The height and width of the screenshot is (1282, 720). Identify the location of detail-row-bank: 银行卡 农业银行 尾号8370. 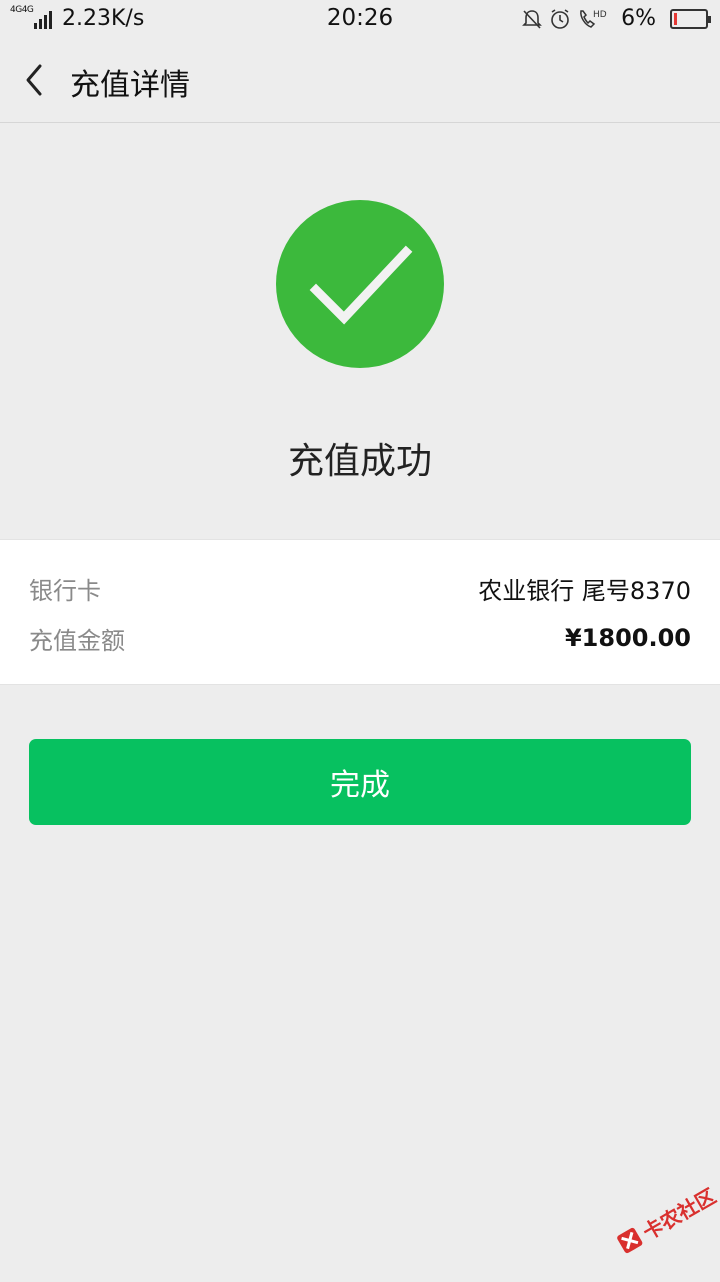
(360, 588).